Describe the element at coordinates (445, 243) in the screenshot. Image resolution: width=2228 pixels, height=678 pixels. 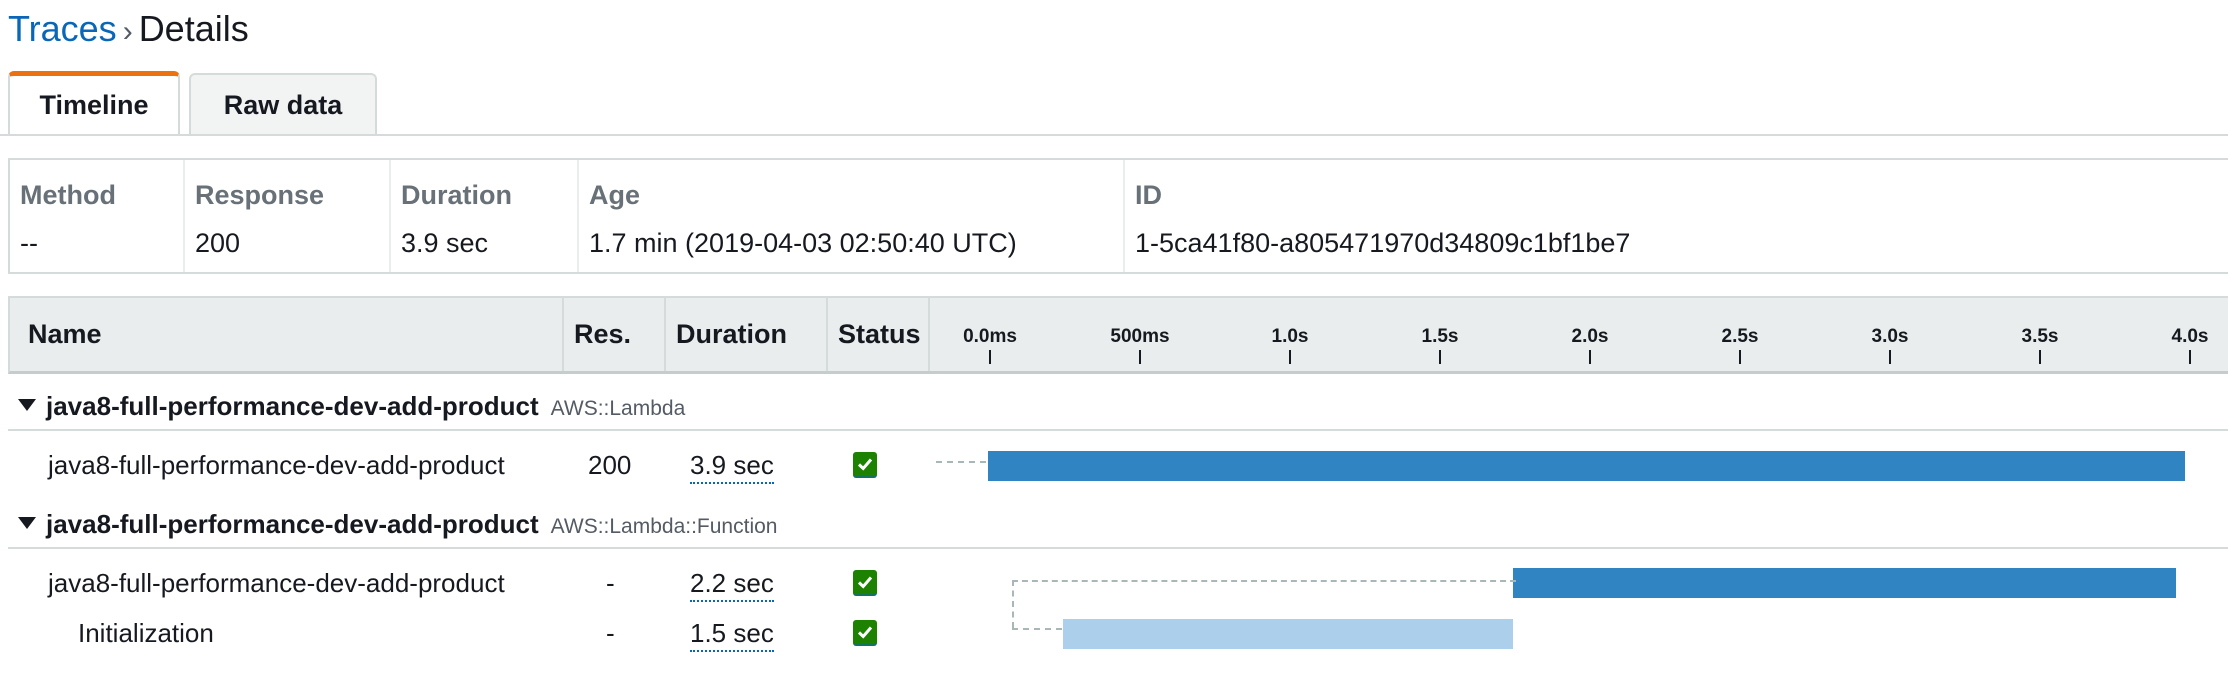
I see `summary-duration-value: 3.9 sec` at that location.